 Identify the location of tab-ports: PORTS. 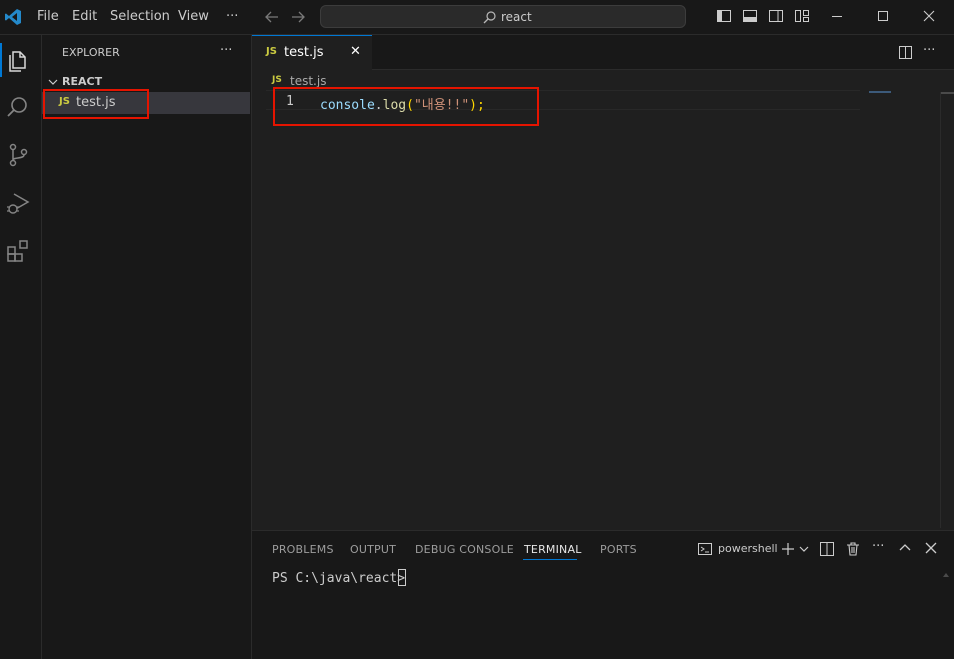
(618, 549).